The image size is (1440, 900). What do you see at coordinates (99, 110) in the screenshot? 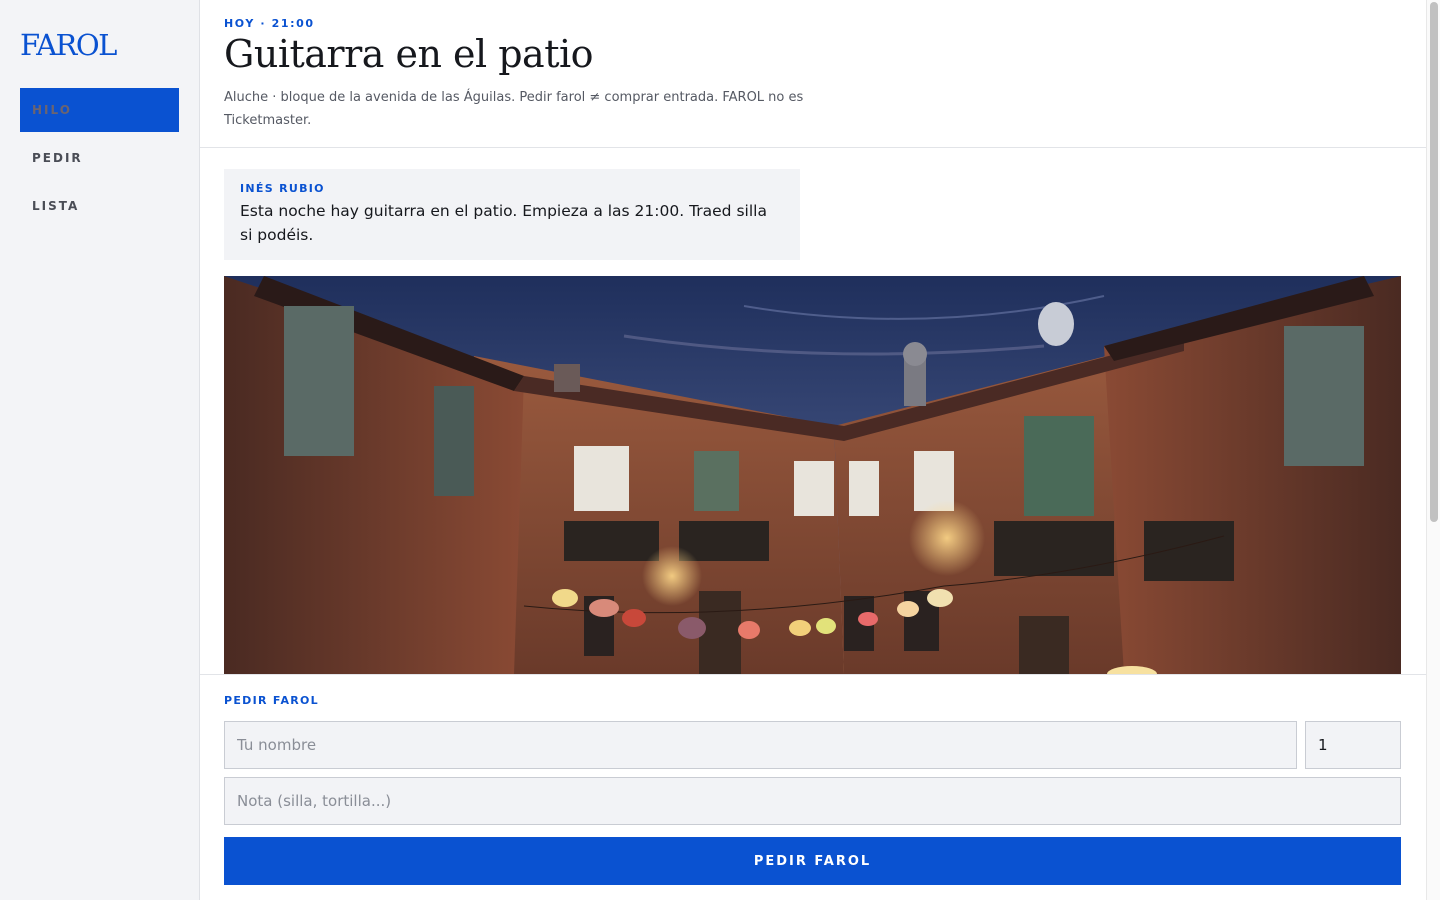
I see `sidebar-item-hilo: HILO` at bounding box center [99, 110].